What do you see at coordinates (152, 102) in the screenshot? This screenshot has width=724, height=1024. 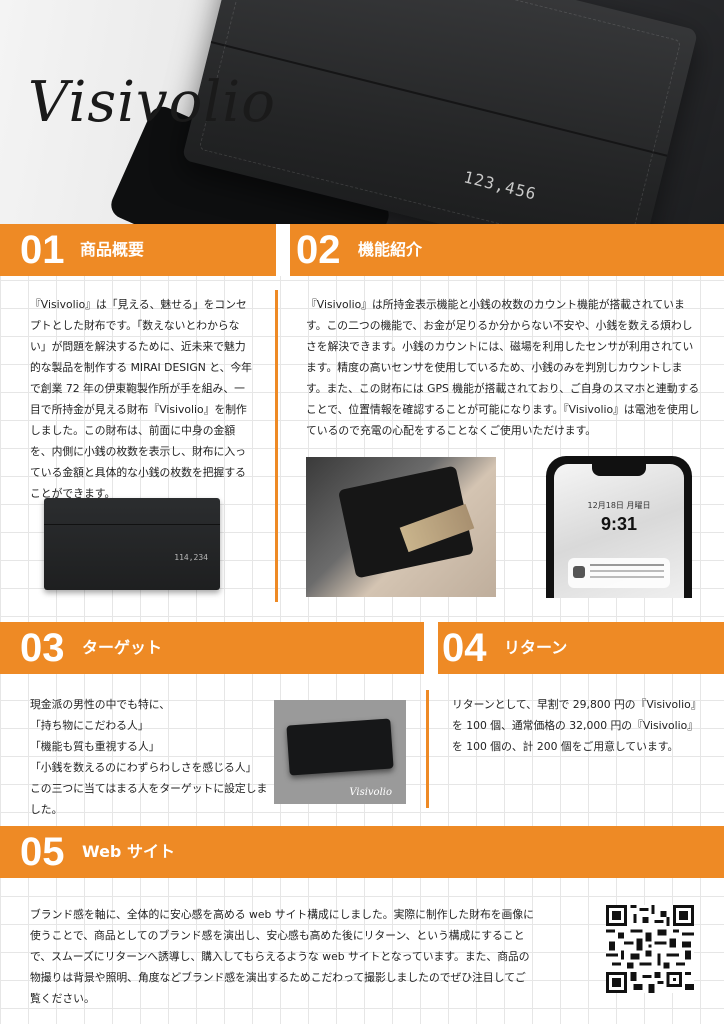 I see `brand-logo: Visivolio` at bounding box center [152, 102].